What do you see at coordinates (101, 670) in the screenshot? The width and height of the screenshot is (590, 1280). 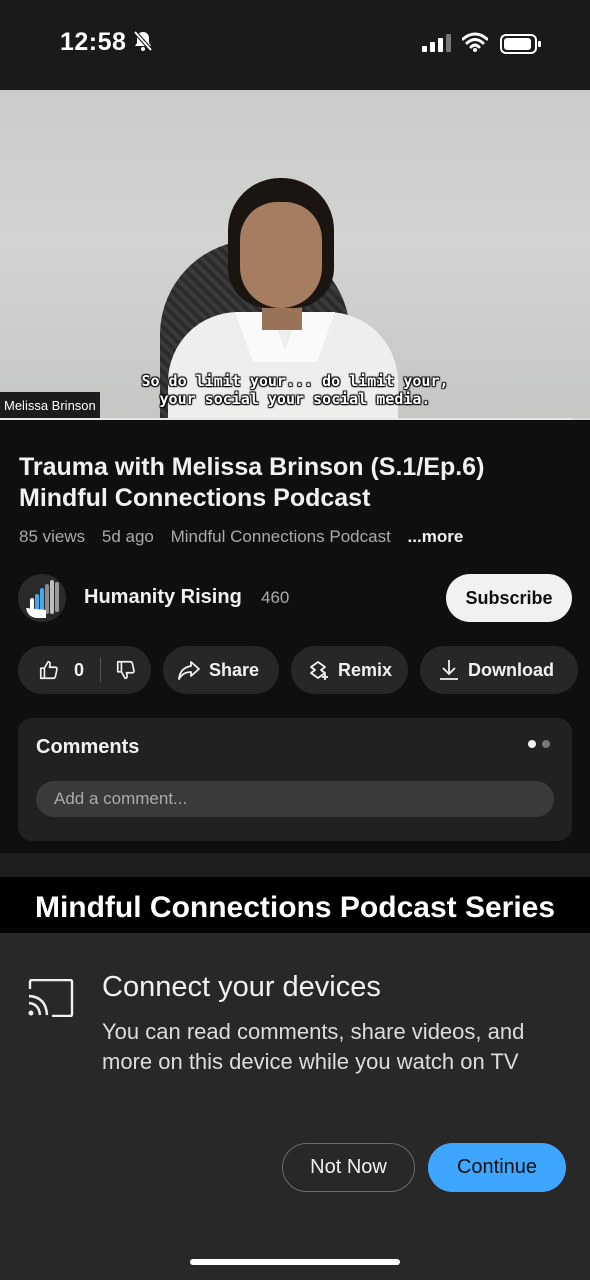 I see `like-divider` at bounding box center [101, 670].